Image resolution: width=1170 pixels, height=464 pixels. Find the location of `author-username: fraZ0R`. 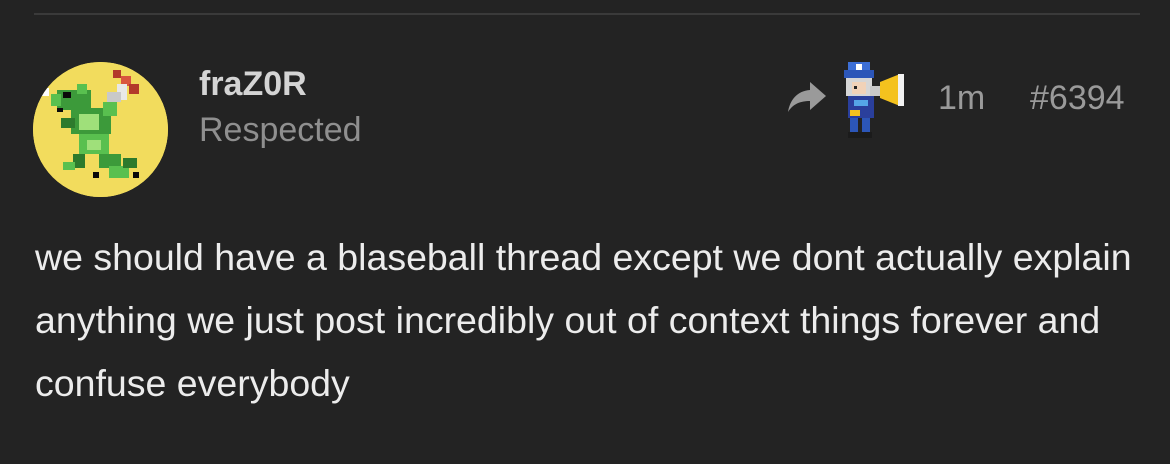

author-username: fraZ0R is located at coordinates (253, 84).